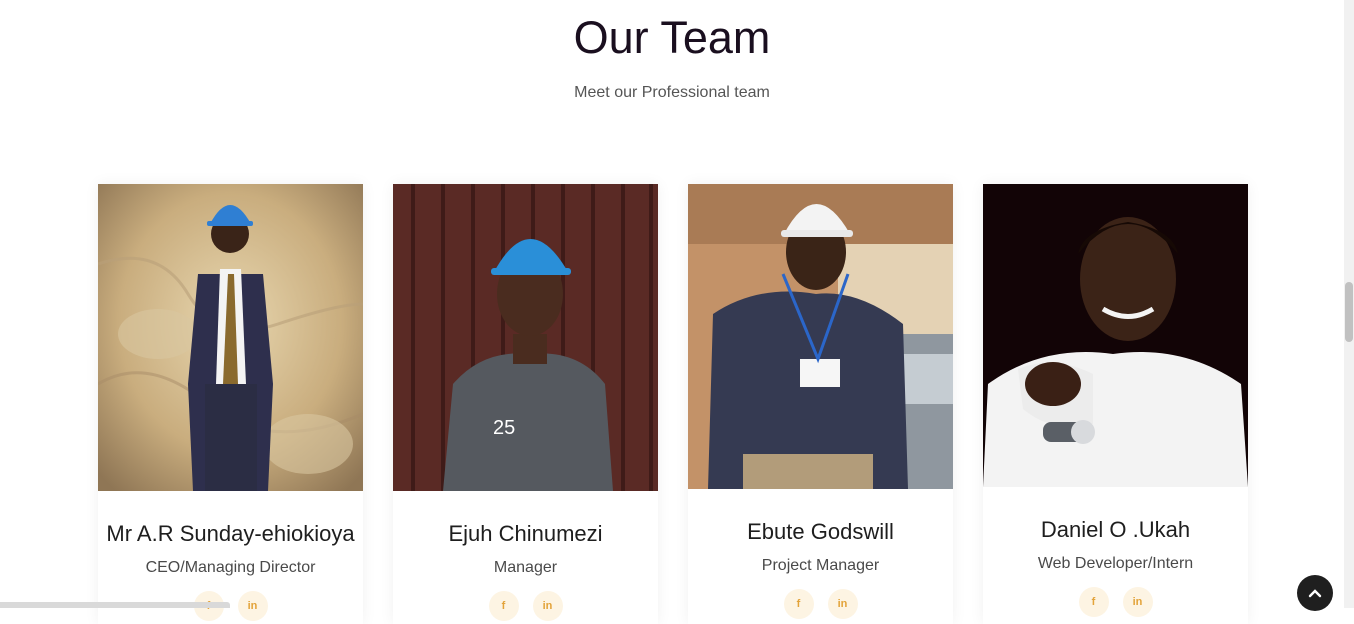  What do you see at coordinates (1349, 312) in the screenshot?
I see `scrollbar-thumb` at bounding box center [1349, 312].